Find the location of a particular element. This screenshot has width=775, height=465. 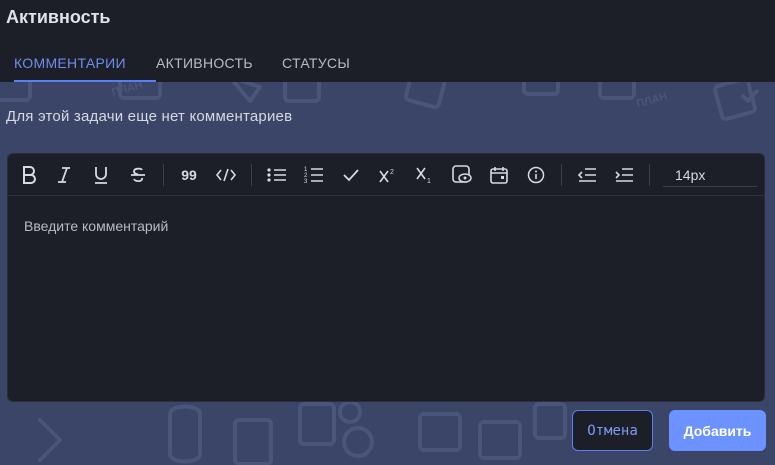

code-icon is located at coordinates (226, 175).